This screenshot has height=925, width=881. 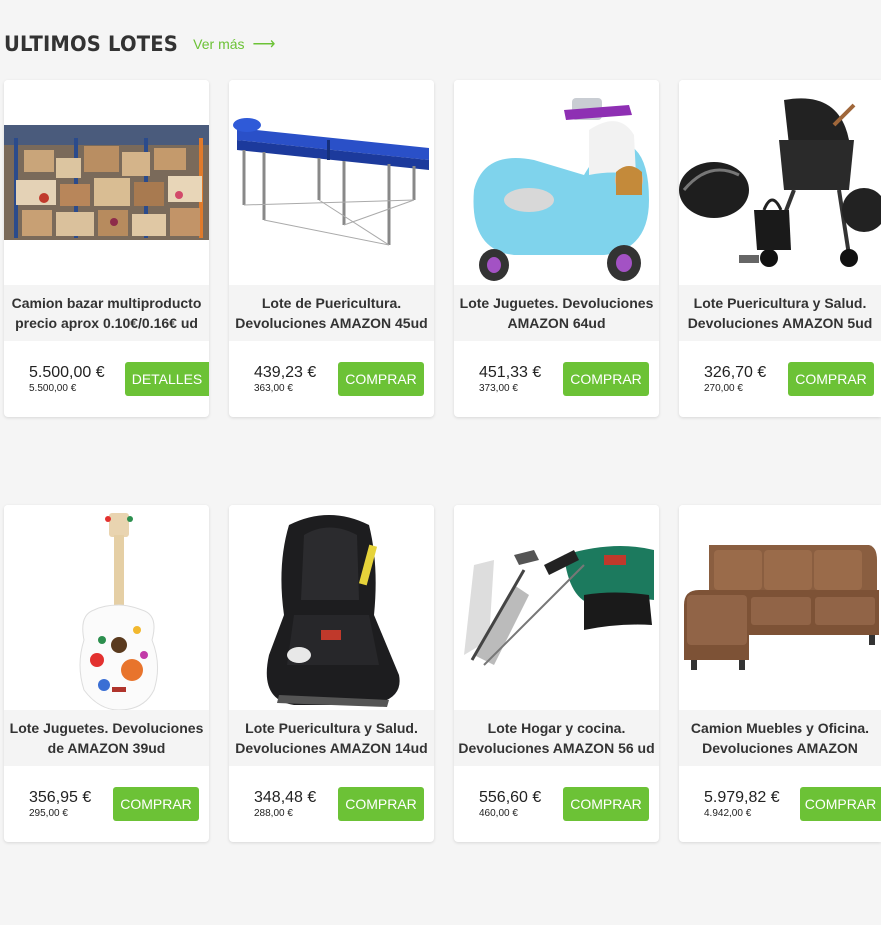 I want to click on product-price: 356,95 €, so click(x=60, y=797).